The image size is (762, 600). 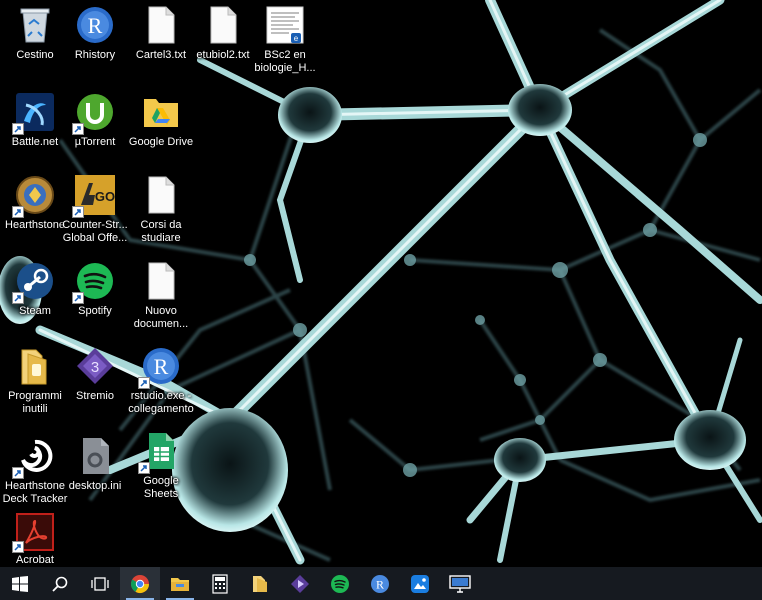 I want to click on desktop-icon-acrobat: Acrobat, so click(x=35, y=538).